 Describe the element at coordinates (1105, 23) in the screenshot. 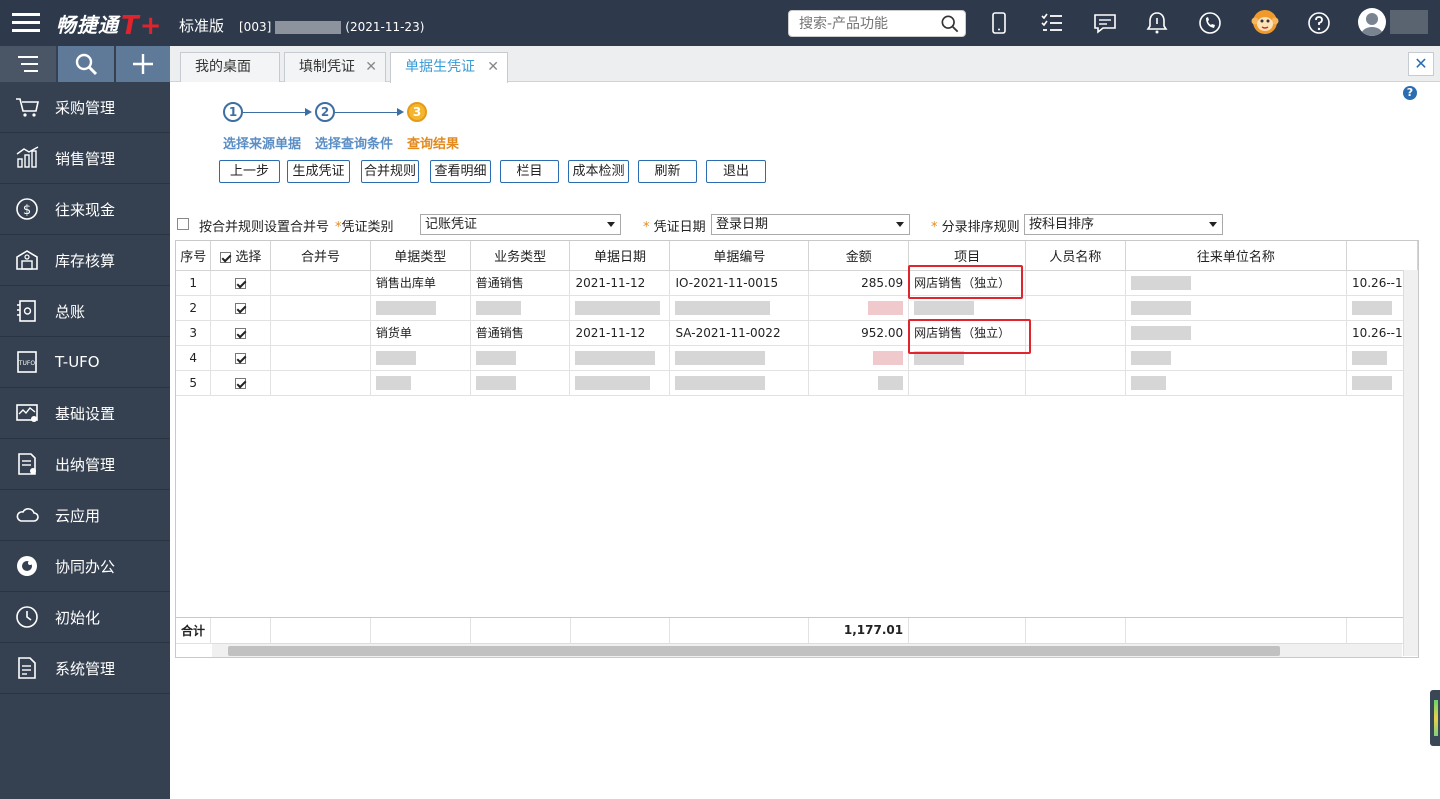

I see `message-icon` at that location.